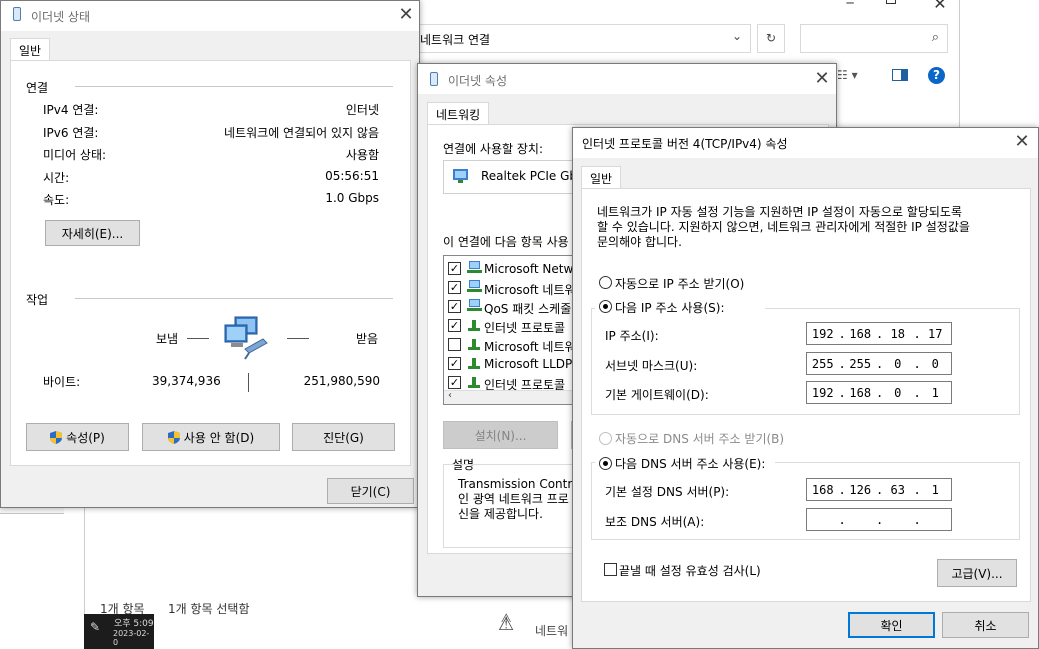  Describe the element at coordinates (874, 38) in the screenshot. I see `search-input: ⌕` at that location.